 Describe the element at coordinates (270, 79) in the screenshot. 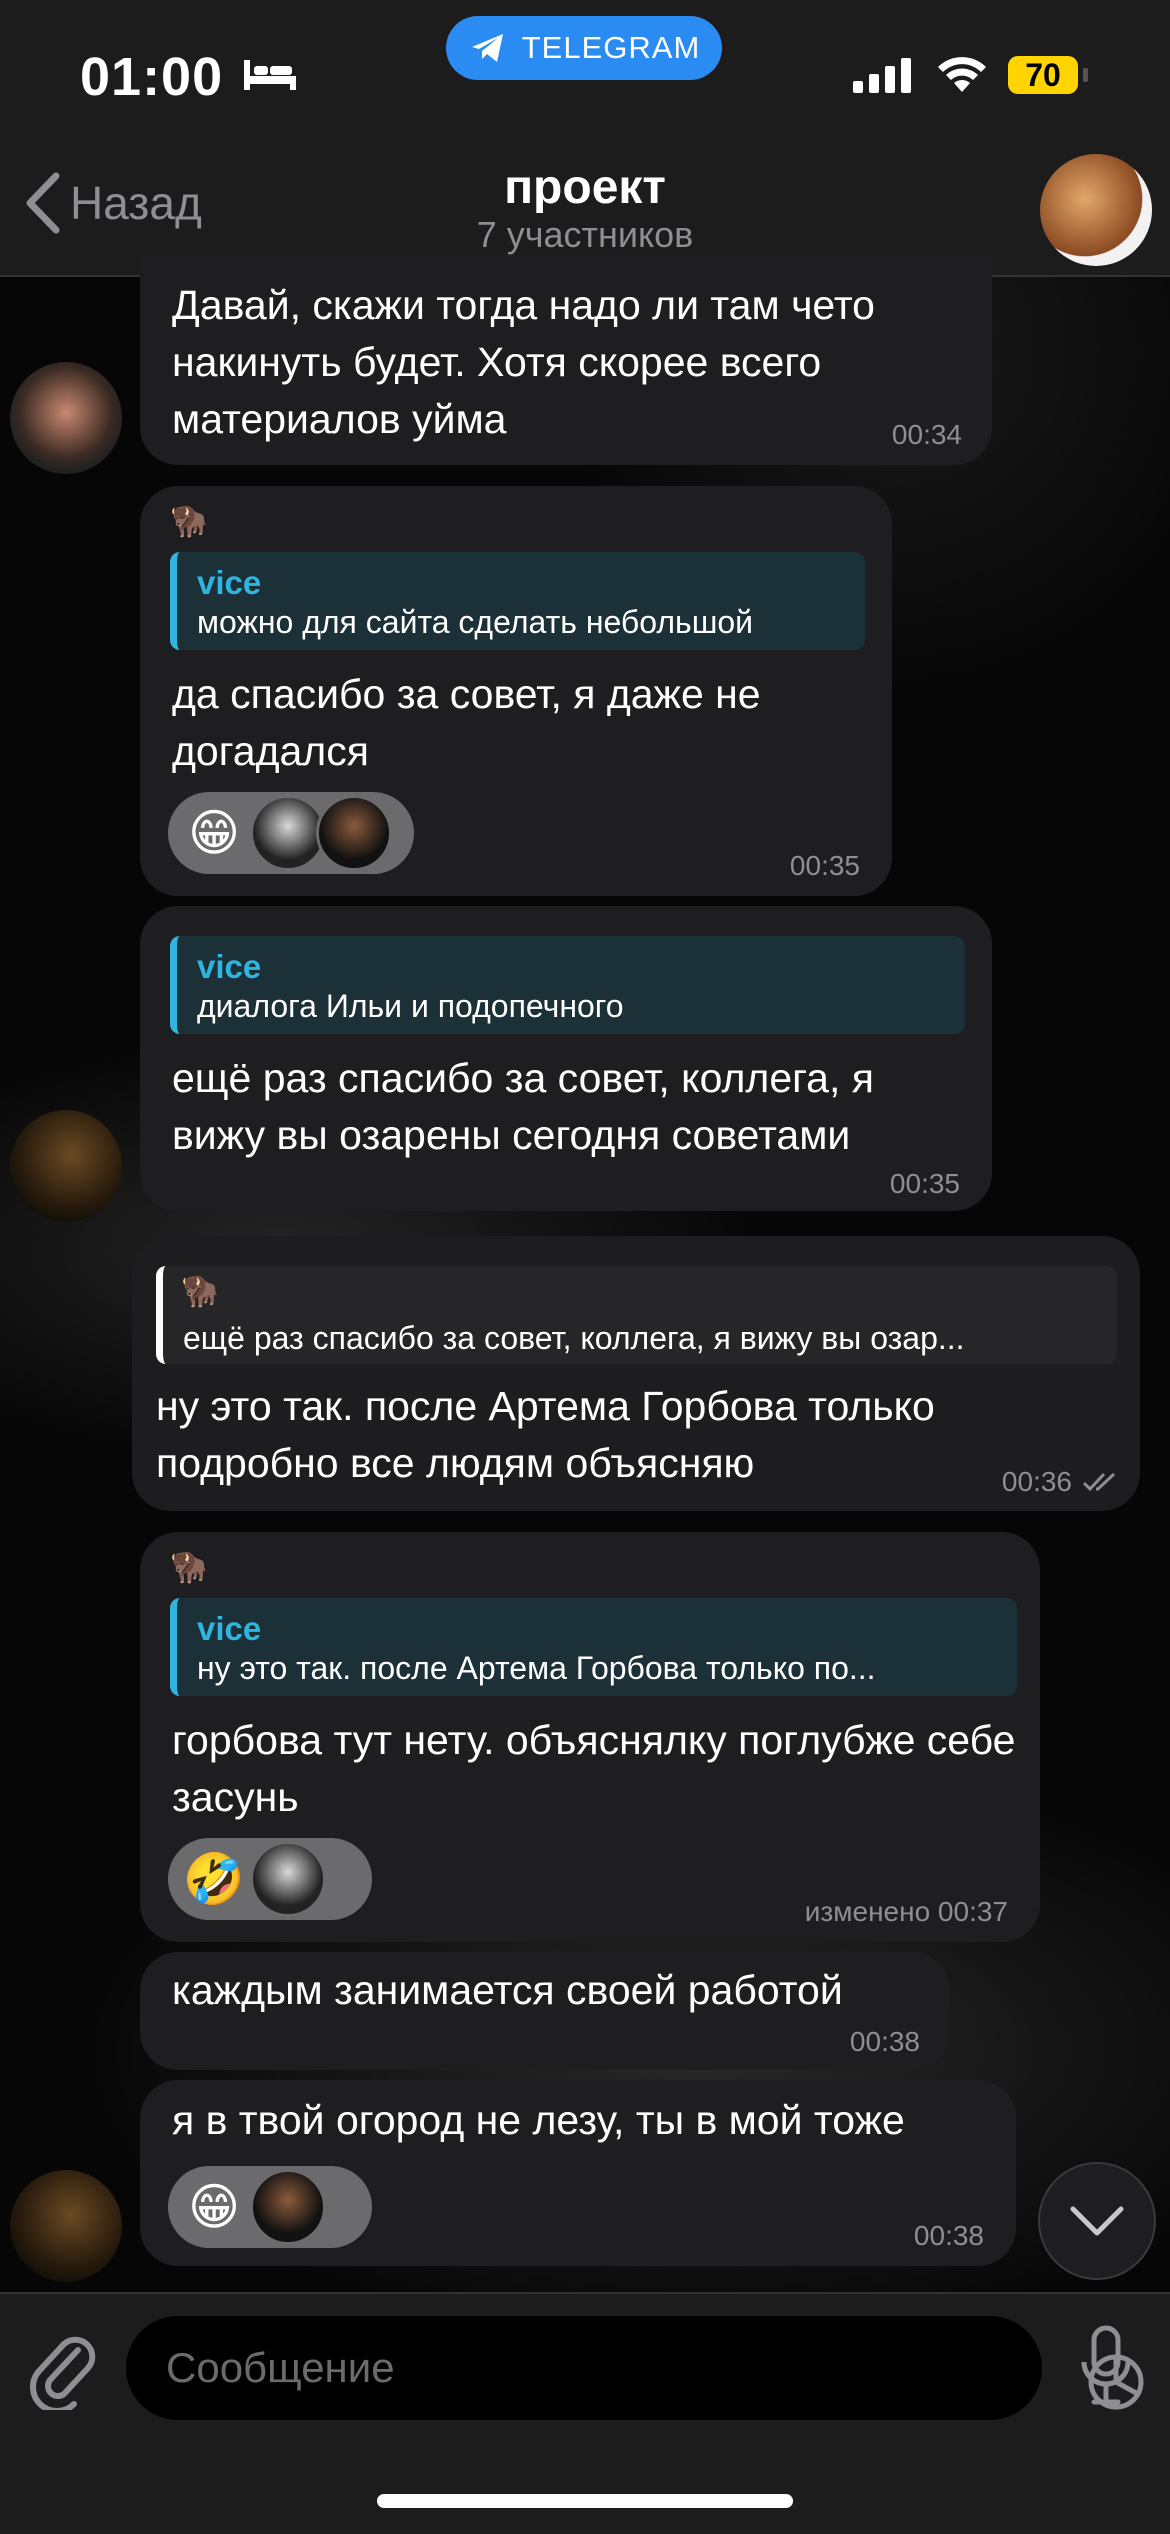

I see `bed-icon` at that location.